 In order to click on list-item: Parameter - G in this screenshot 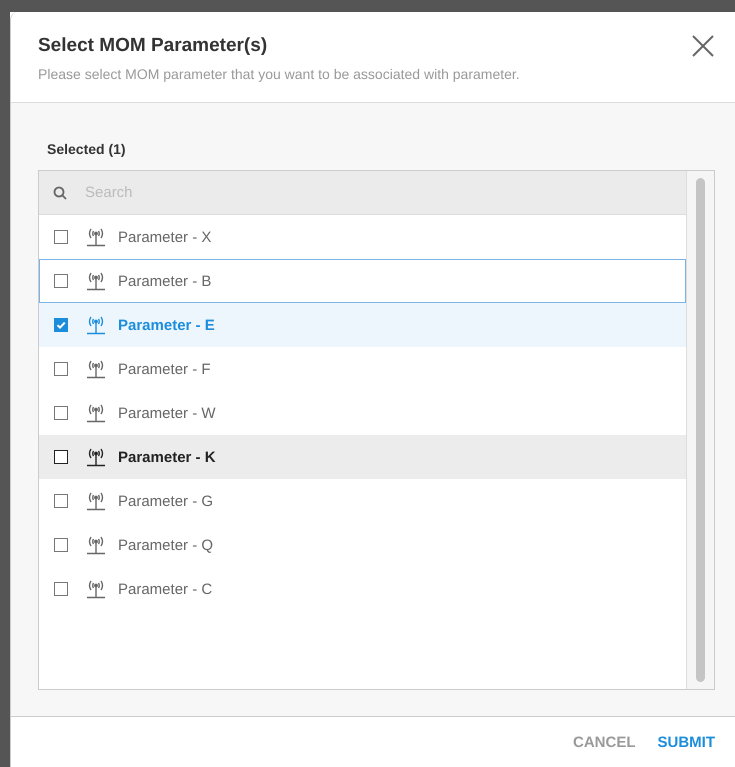, I will do `click(362, 501)`.